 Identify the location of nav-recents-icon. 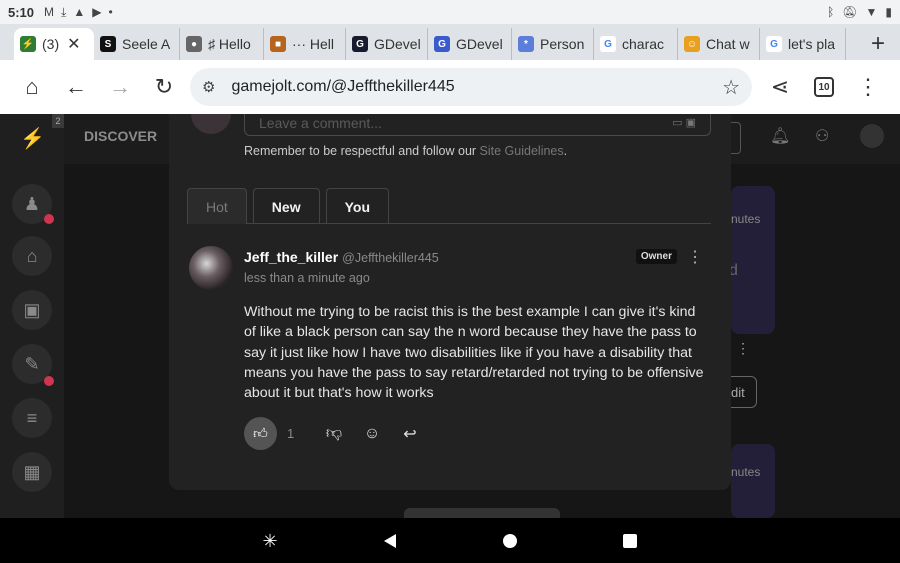
(630, 541).